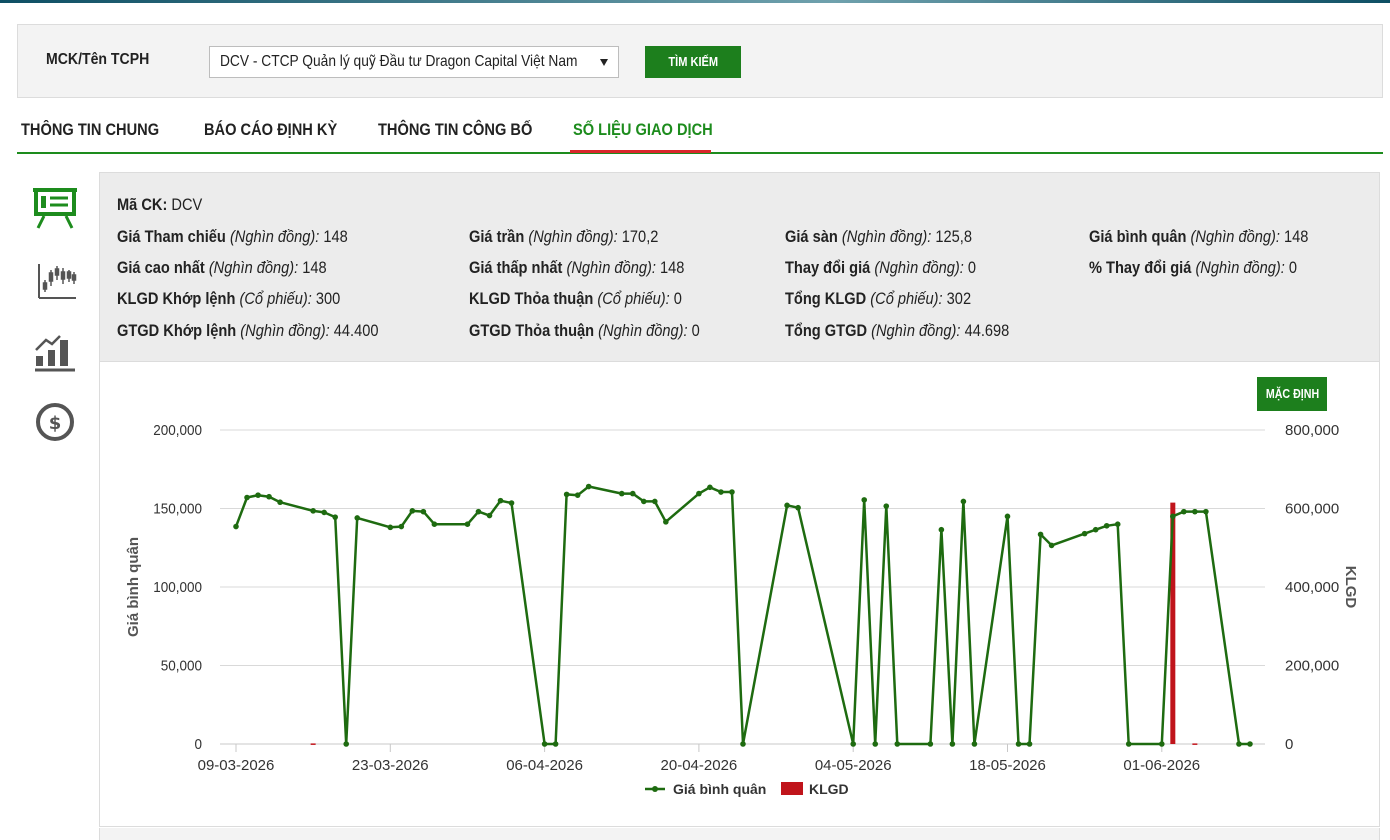 This screenshot has width=1390, height=840. I want to click on reset-zoom-button: MẶC ĐỊNH, so click(1292, 394).